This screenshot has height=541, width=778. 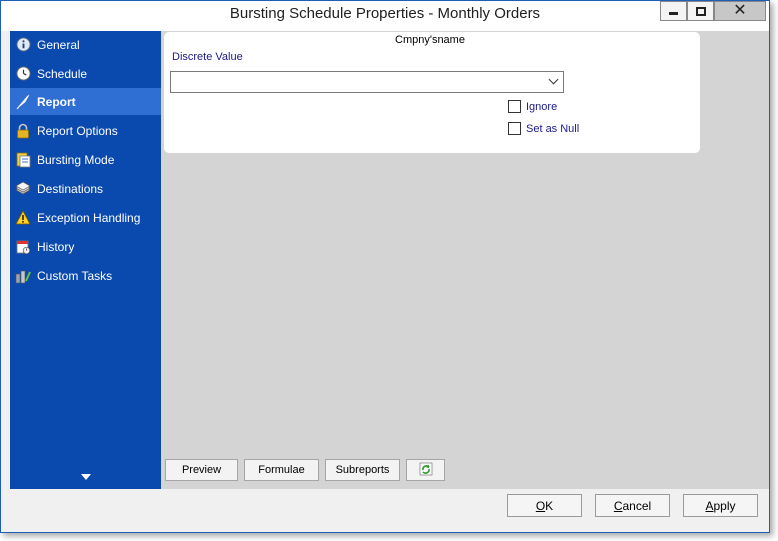 I want to click on sidebar-item-report-options: Report Options, so click(x=85, y=130).